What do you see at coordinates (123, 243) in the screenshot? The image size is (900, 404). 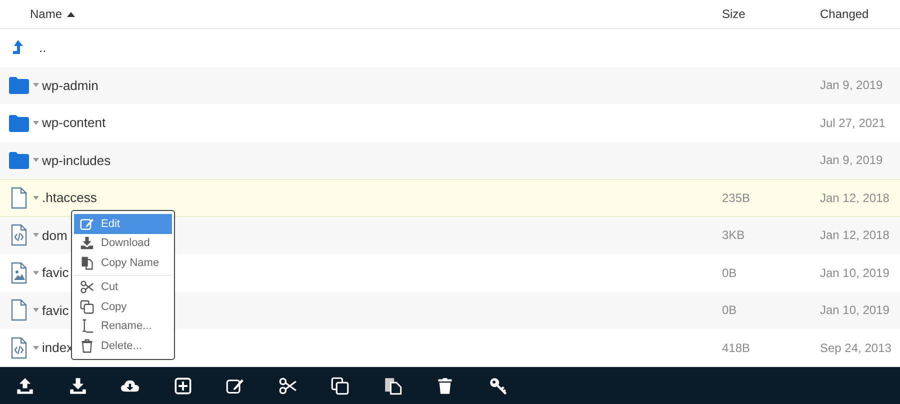 I see `menu-item: Download` at bounding box center [123, 243].